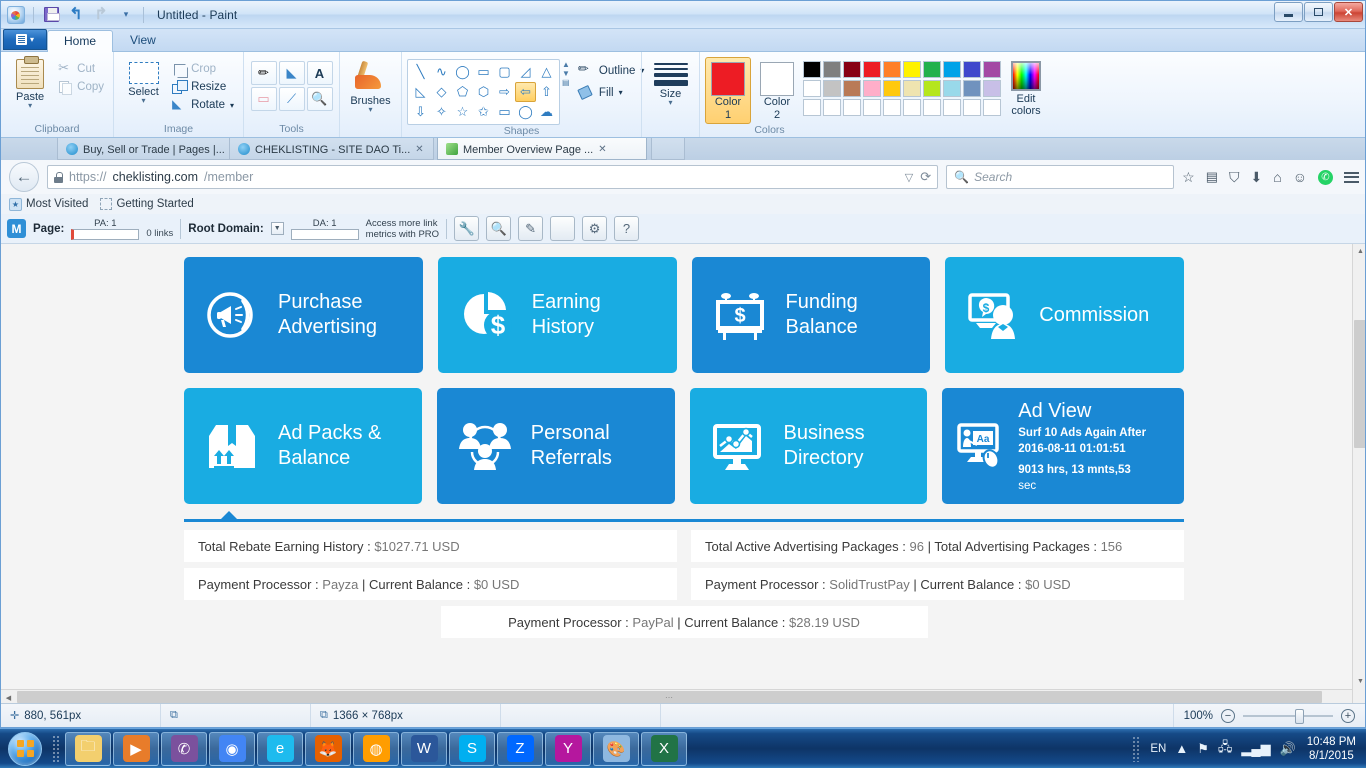 This screenshot has height=768, width=1366. Describe the element at coordinates (728, 90) in the screenshot. I see `color1-button: Color 1` at that location.